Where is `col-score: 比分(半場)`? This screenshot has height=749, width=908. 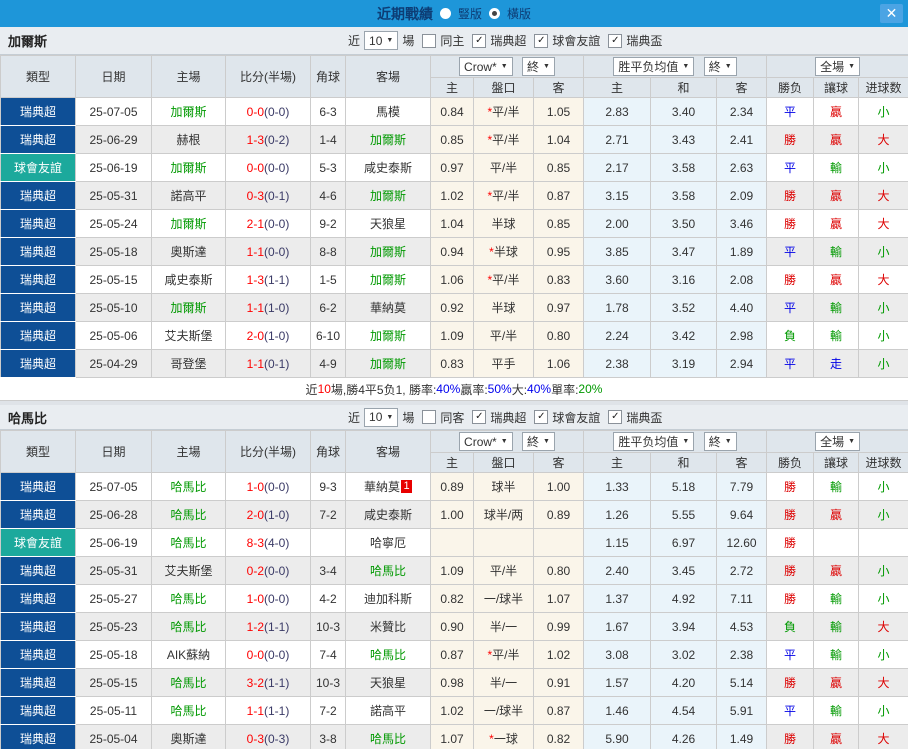
col-score: 比分(半場) is located at coordinates (268, 451).